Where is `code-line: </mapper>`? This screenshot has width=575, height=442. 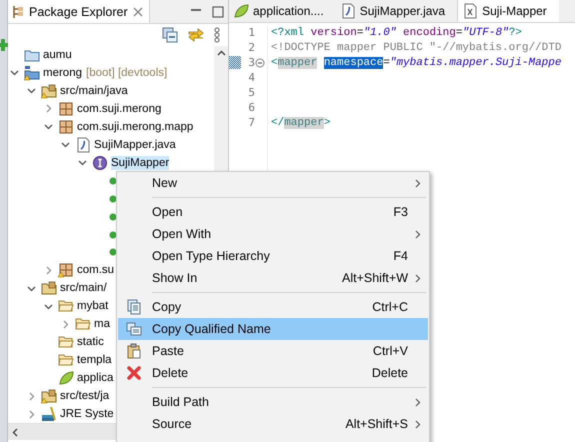
code-line: </mapper> is located at coordinates (301, 123).